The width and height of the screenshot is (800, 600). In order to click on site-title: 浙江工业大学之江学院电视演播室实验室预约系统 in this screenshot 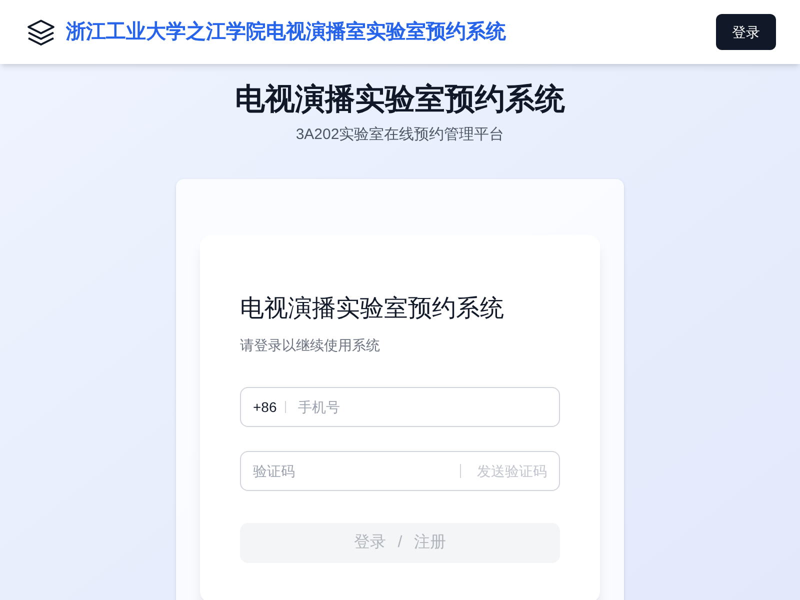, I will do `click(286, 32)`.